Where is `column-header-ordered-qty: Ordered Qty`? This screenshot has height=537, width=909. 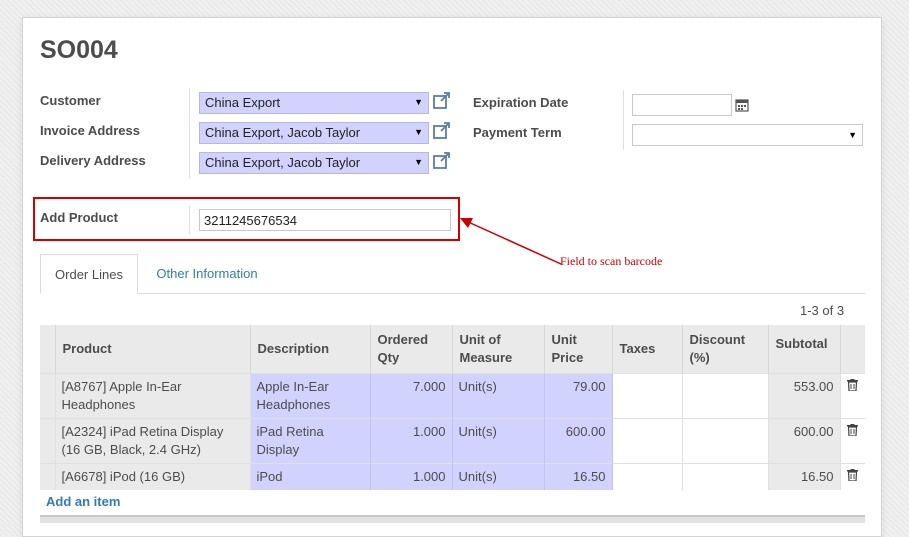
column-header-ordered-qty: Ordered Qty is located at coordinates (411, 349).